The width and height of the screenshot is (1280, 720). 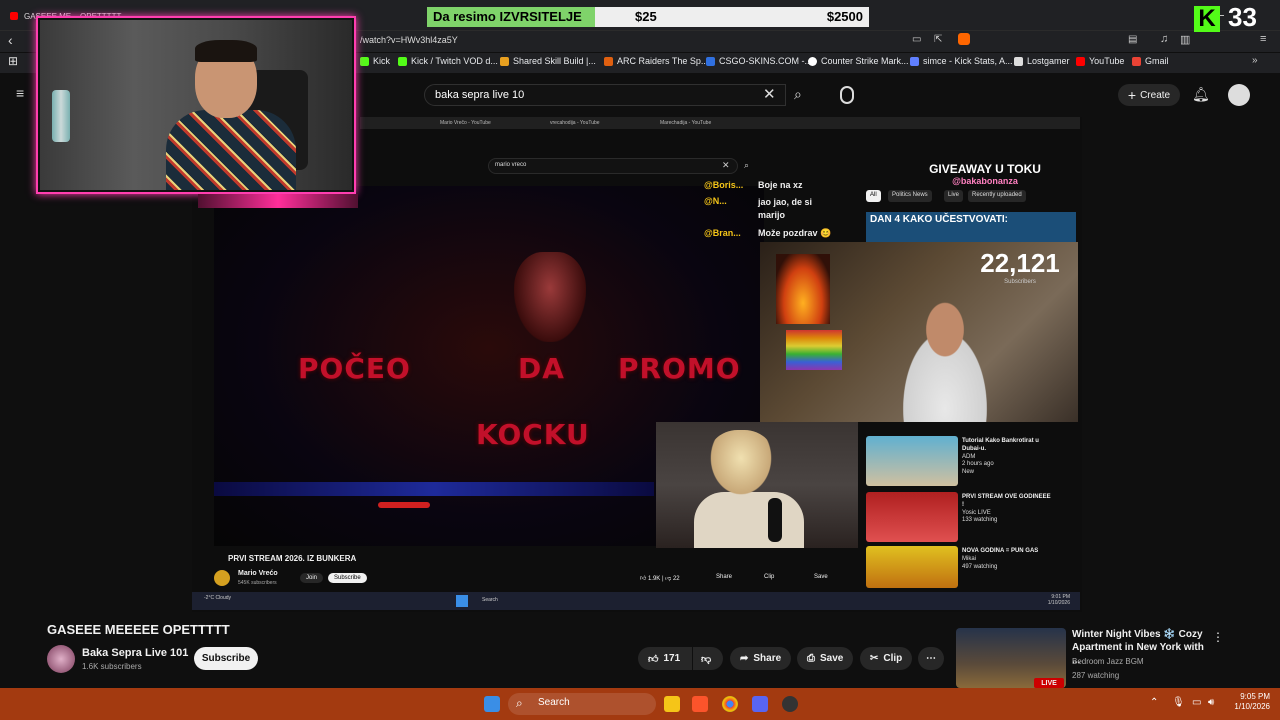 What do you see at coordinates (20, 93) in the screenshot?
I see `hamburger-menu-icon: ≡` at bounding box center [20, 93].